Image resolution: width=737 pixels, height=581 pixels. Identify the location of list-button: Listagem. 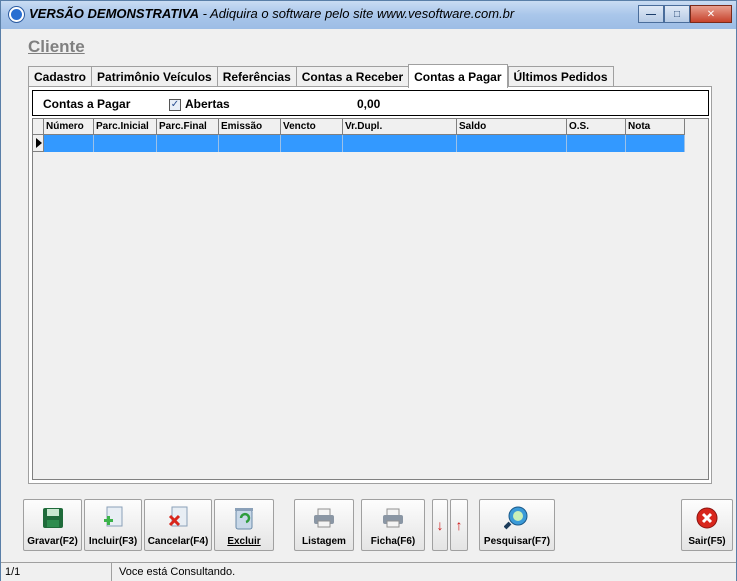
(324, 525).